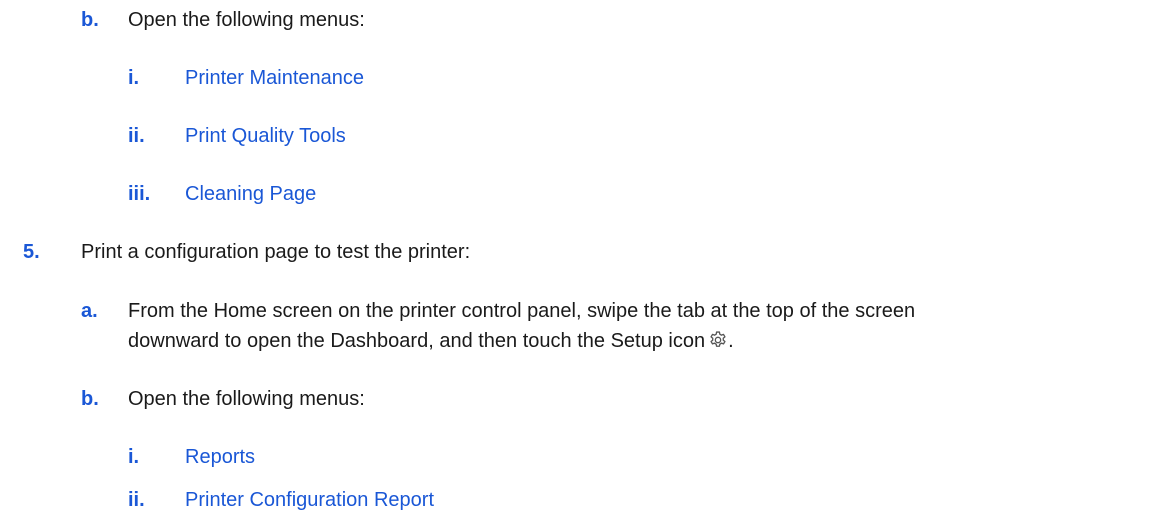  What do you see at coordinates (265, 136) in the screenshot?
I see `menu-item-label: Print Quality Tools` at bounding box center [265, 136].